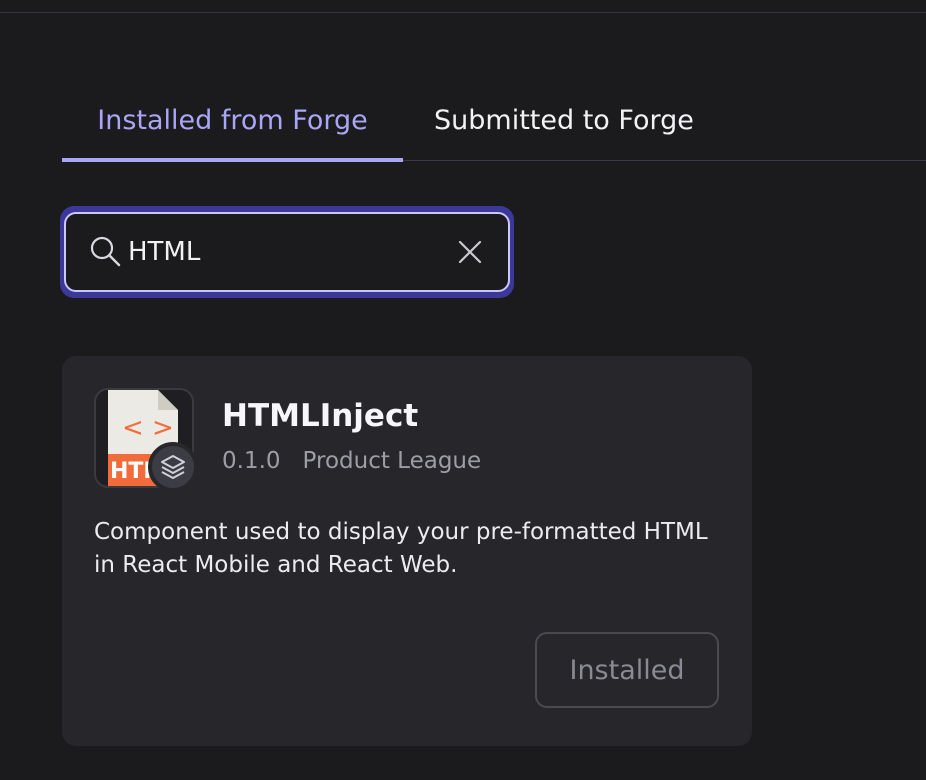 The height and width of the screenshot is (780, 926). What do you see at coordinates (470, 252) in the screenshot?
I see `close-icon` at bounding box center [470, 252].